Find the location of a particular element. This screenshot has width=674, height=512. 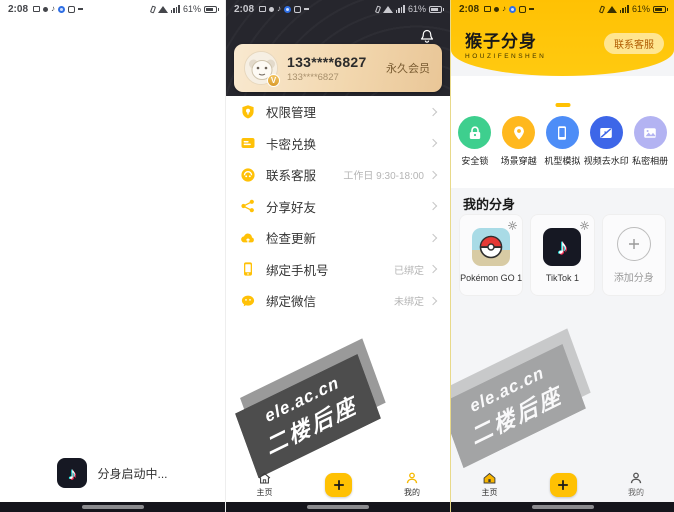

add-clone-label: 添加分身 is located at coordinates (633, 278).